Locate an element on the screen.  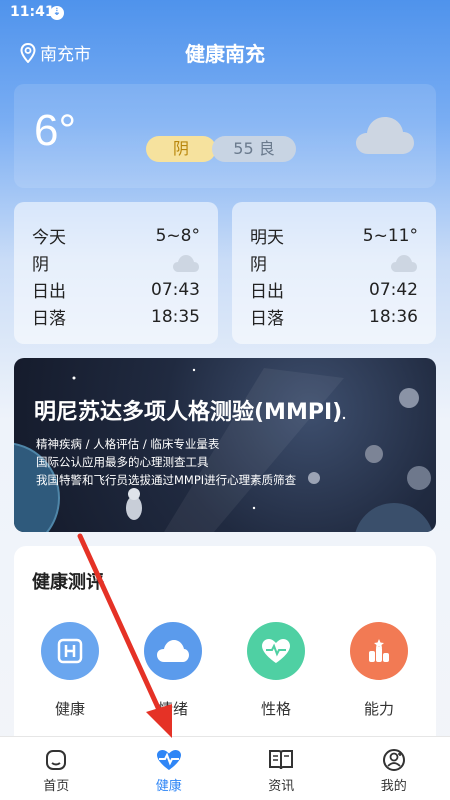
header: 南充市 健康南充 is located at coordinates (225, 52).